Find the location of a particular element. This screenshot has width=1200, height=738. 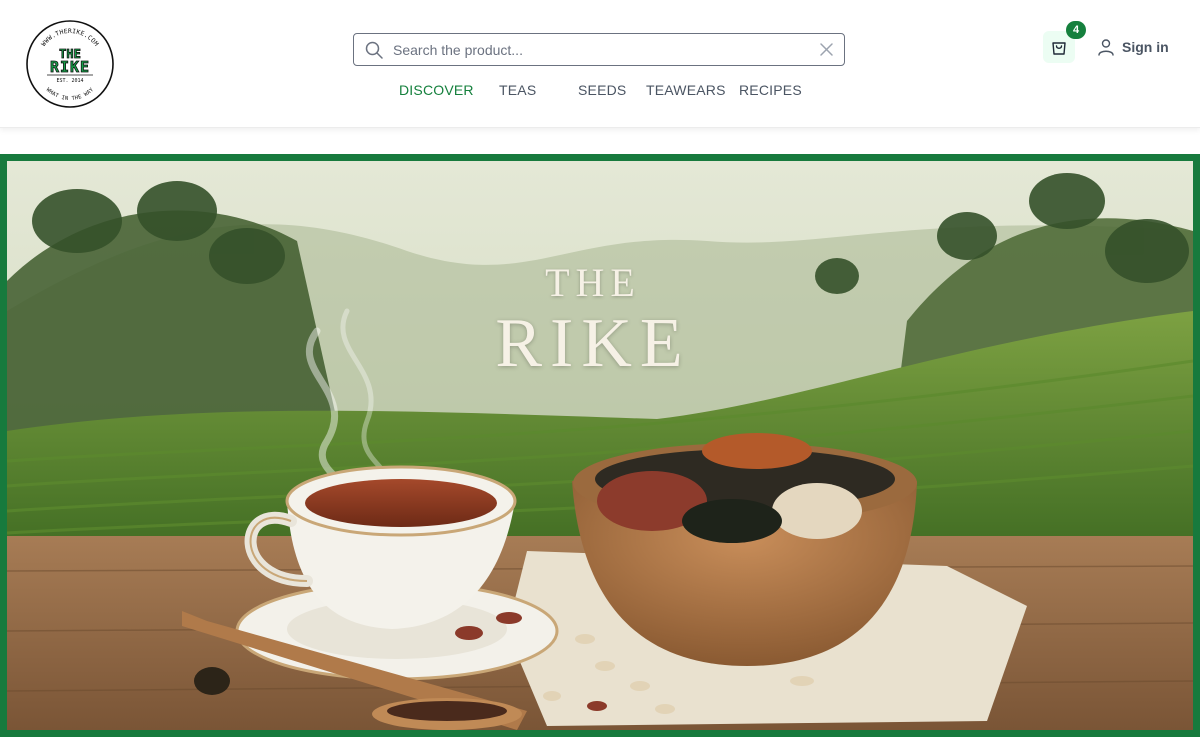

hero-title-top: THE is located at coordinates (593, 282).